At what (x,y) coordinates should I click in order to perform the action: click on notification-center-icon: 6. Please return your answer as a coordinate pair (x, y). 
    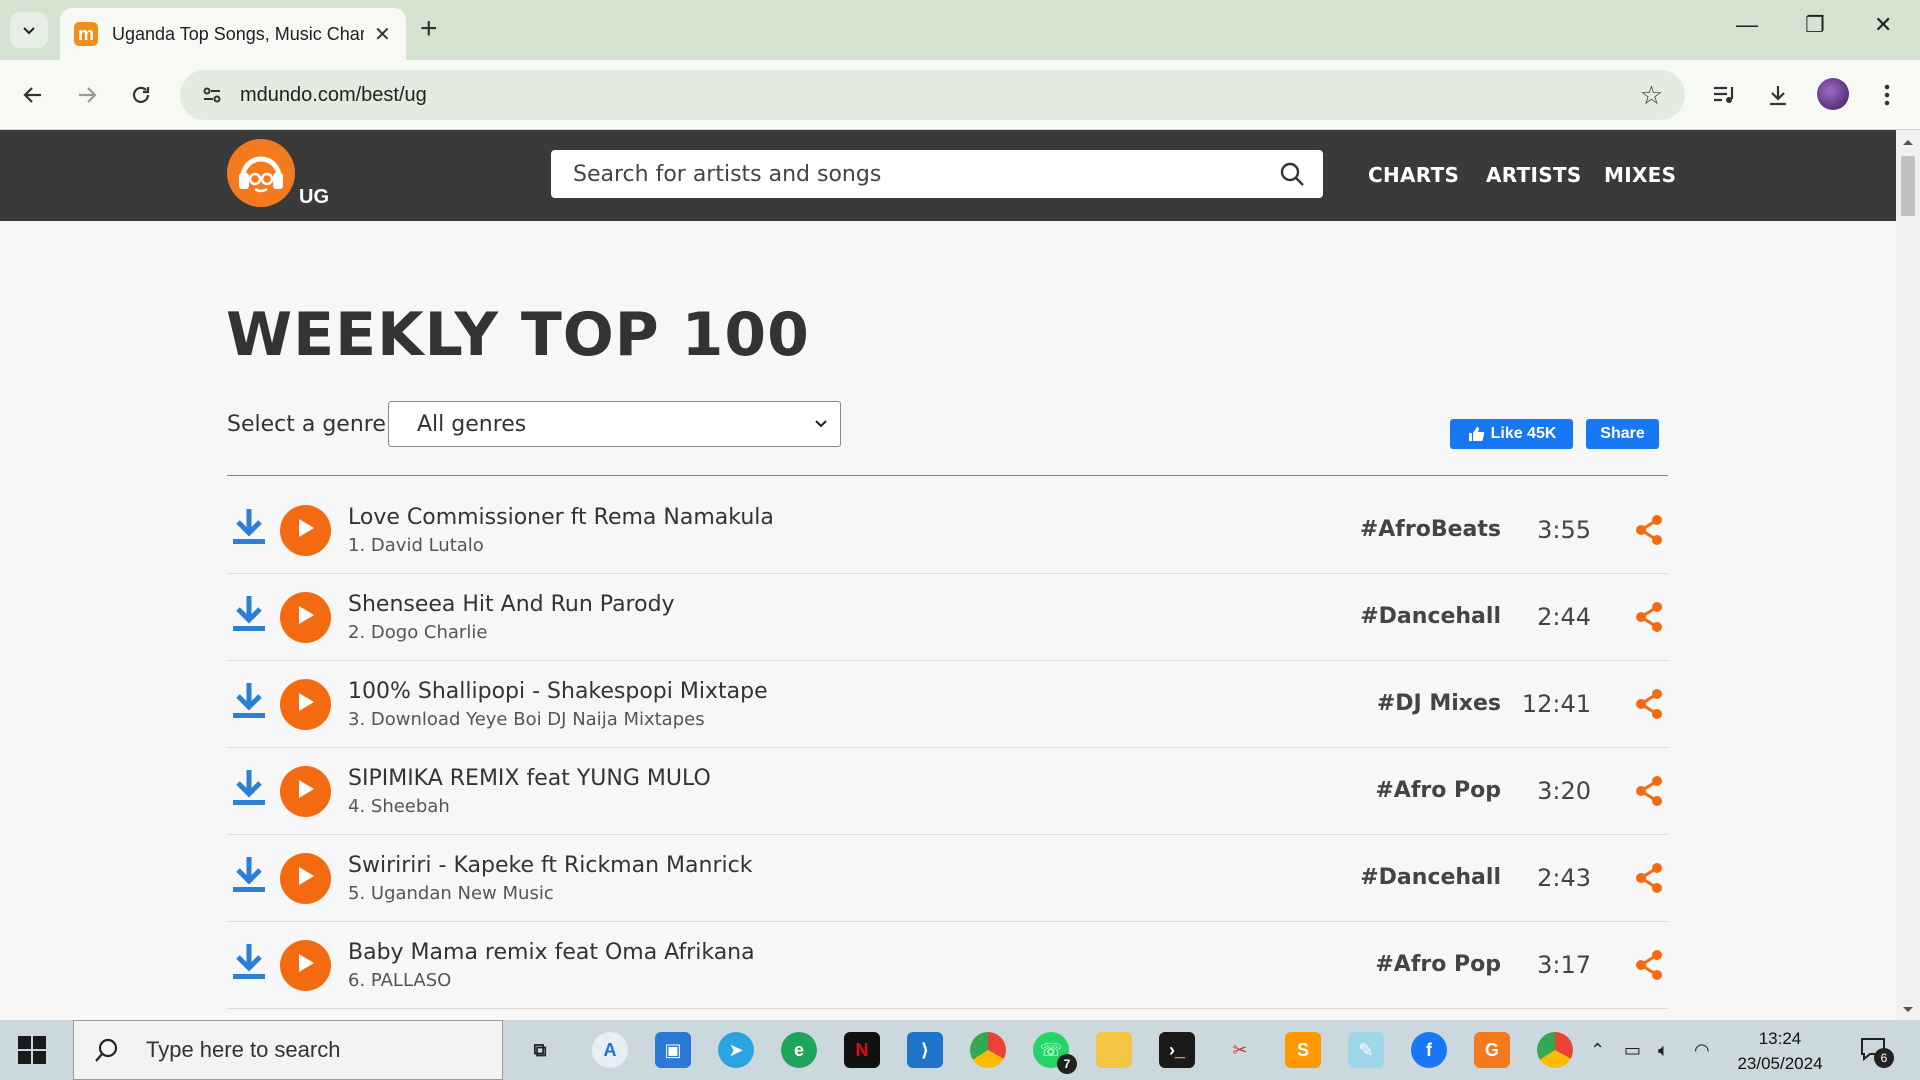
    Looking at the image, I should click on (1876, 1051).